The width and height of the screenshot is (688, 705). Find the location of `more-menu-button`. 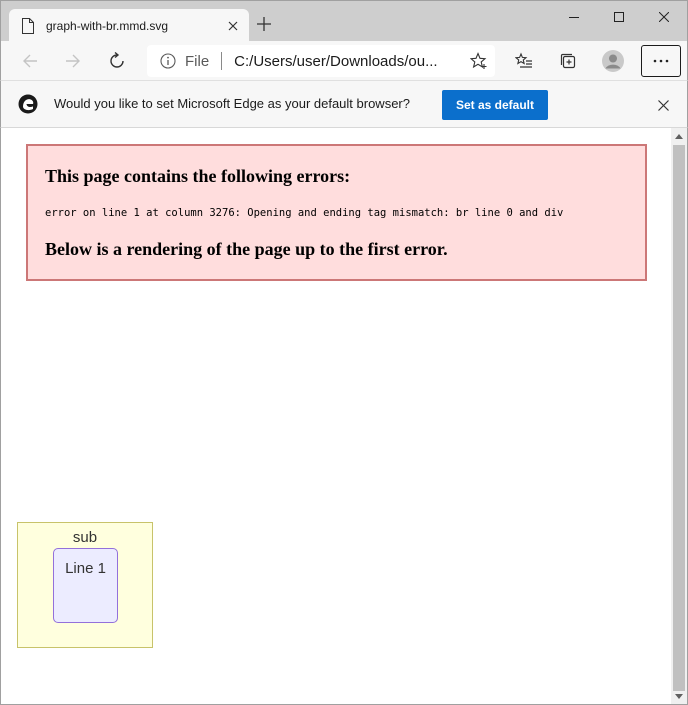

more-menu-button is located at coordinates (661, 61).